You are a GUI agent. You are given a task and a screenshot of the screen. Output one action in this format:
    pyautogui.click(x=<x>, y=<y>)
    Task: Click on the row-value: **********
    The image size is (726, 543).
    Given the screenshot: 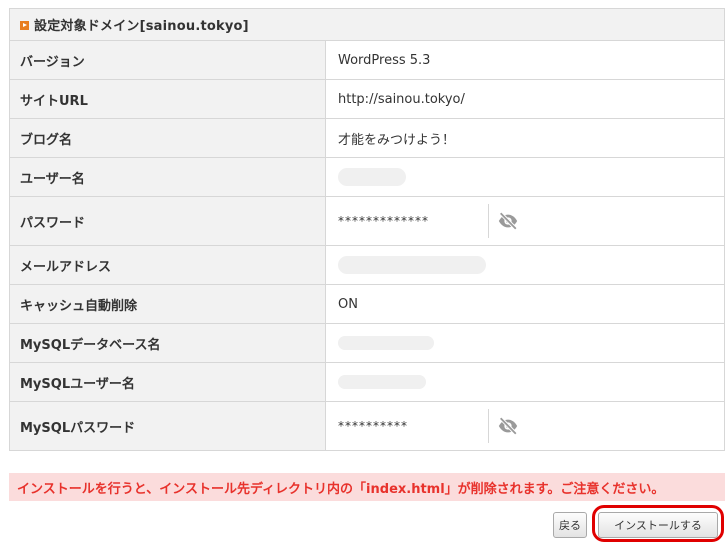 What is the action you would take?
    pyautogui.click(x=525, y=426)
    